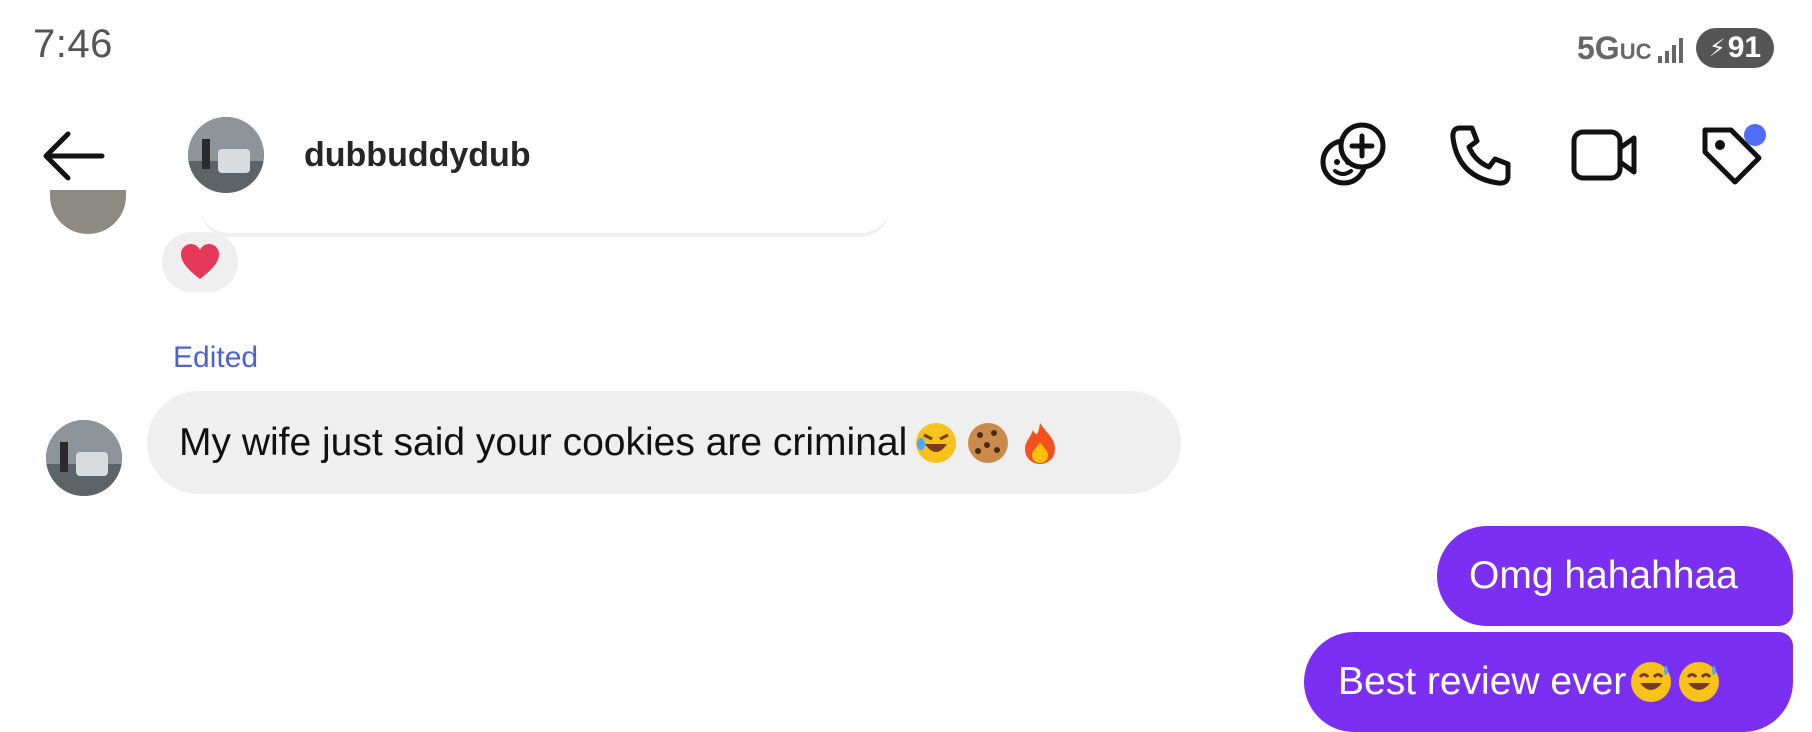 The height and width of the screenshot is (732, 1812). What do you see at coordinates (88, 212) in the screenshot?
I see `previous-sender-avatar` at bounding box center [88, 212].